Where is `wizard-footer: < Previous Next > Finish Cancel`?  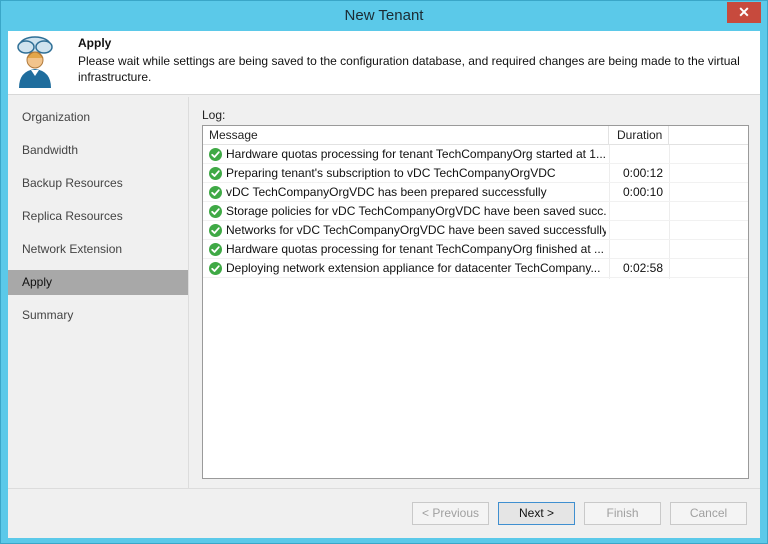
wizard-footer: < Previous Next > Finish Cancel is located at coordinates (384, 513).